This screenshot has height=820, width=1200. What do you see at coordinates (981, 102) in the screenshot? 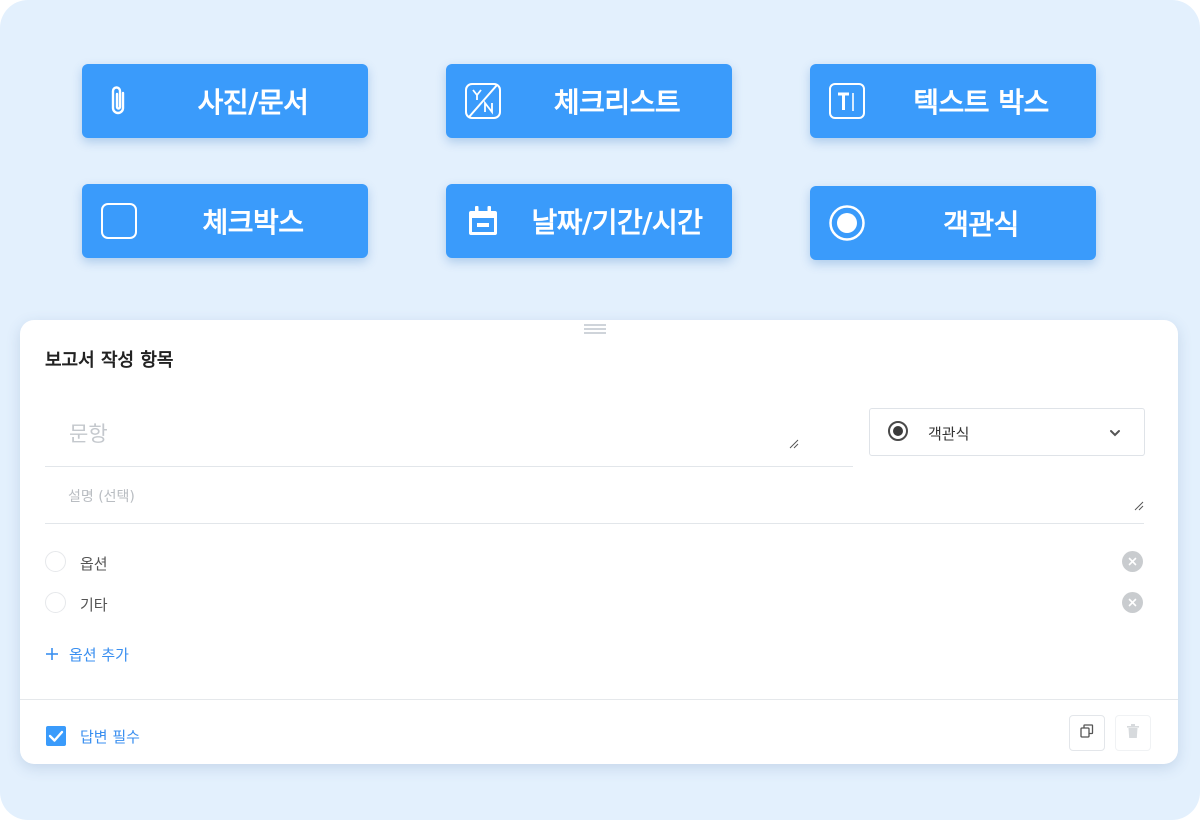
I see `type-button-label: 텍스트 박스` at bounding box center [981, 102].